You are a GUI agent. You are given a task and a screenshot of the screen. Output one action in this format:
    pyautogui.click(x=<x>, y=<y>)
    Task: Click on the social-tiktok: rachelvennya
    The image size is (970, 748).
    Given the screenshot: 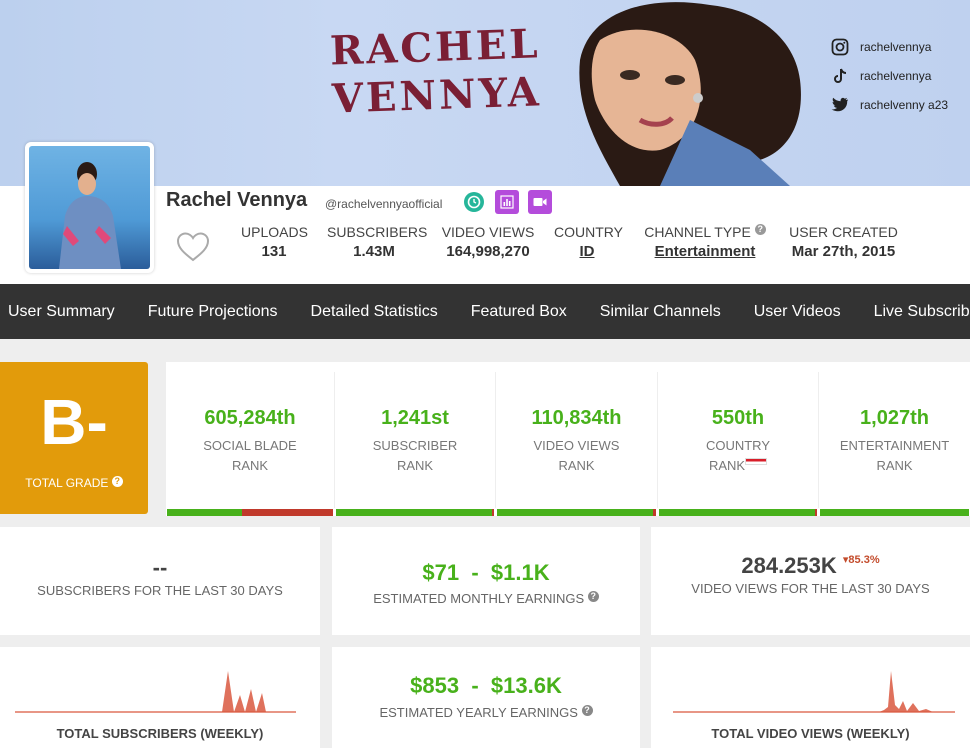 What is the action you would take?
    pyautogui.click(x=900, y=75)
    